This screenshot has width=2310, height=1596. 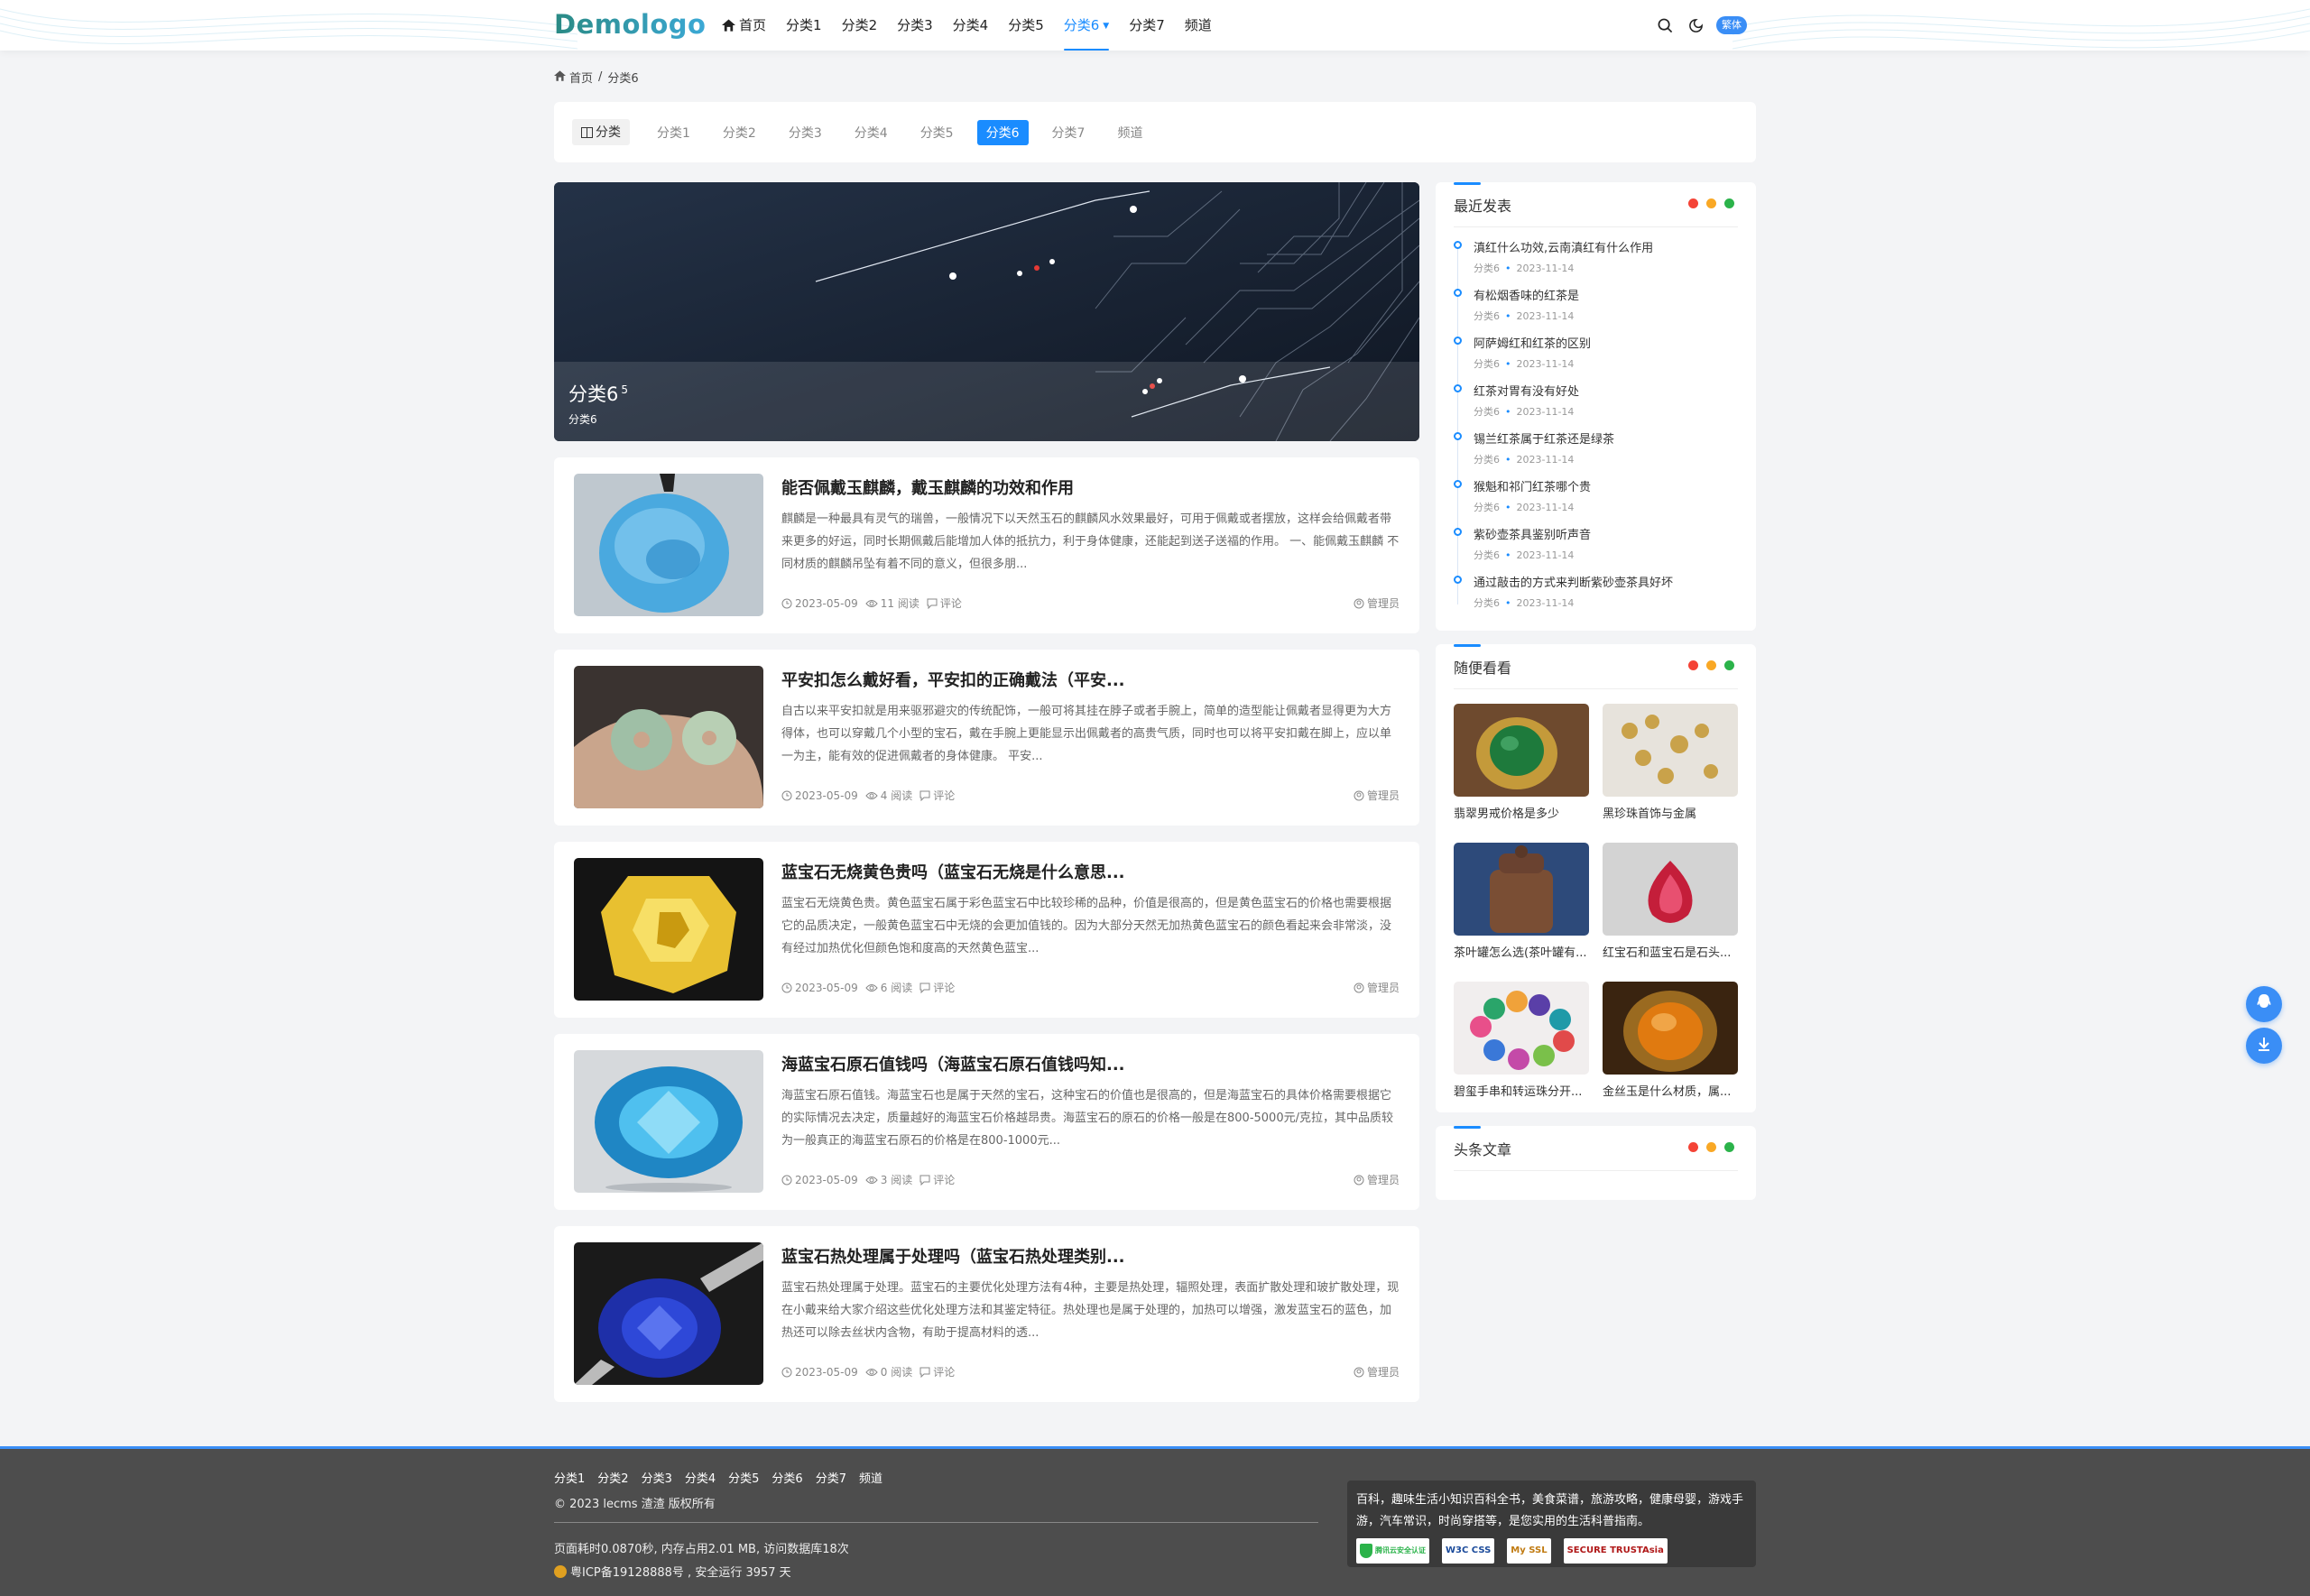 I want to click on language-toggle: 繁体, so click(x=1731, y=25).